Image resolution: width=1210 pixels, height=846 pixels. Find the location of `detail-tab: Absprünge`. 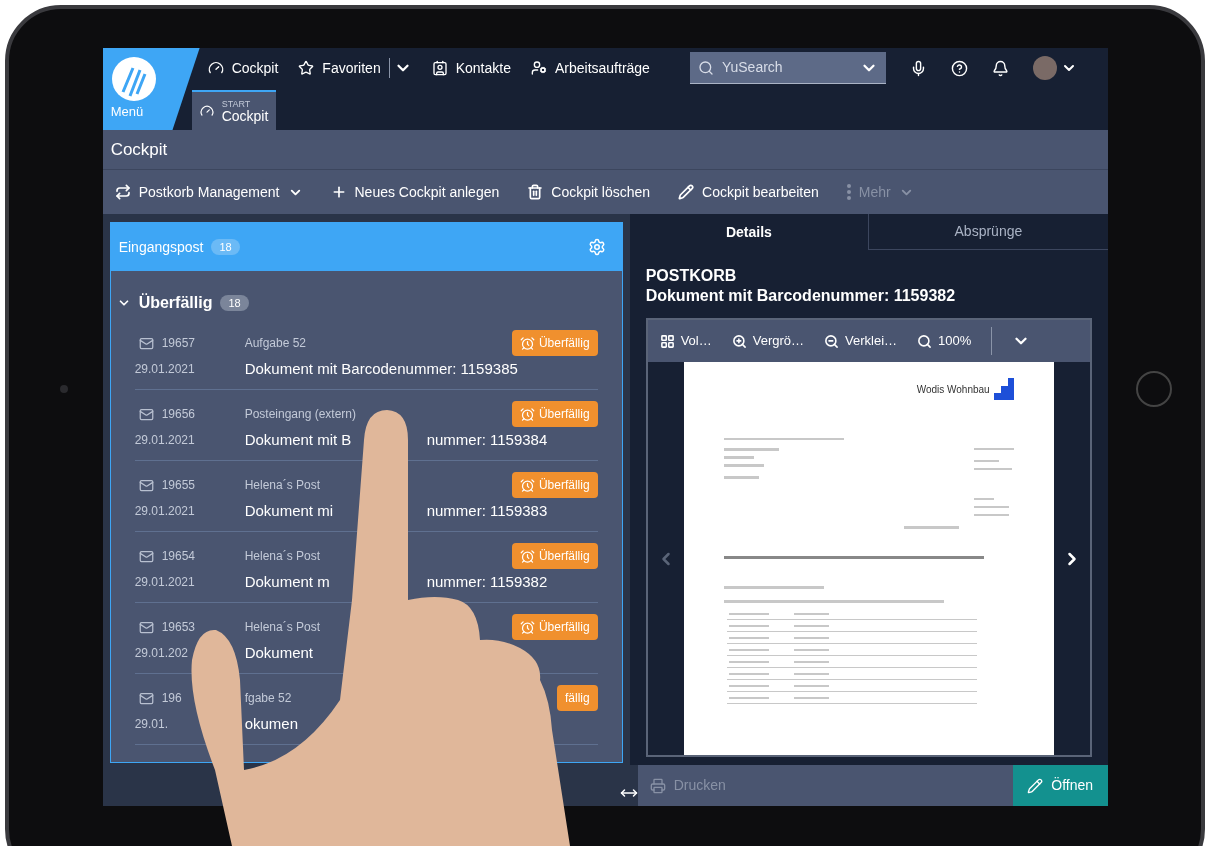

detail-tab: Absprünge is located at coordinates (988, 232).